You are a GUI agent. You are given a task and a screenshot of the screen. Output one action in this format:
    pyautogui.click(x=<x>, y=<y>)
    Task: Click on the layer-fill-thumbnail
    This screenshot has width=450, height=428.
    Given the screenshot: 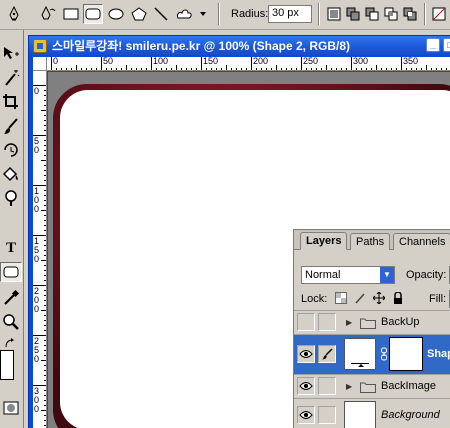 What is the action you would take?
    pyautogui.click(x=360, y=354)
    